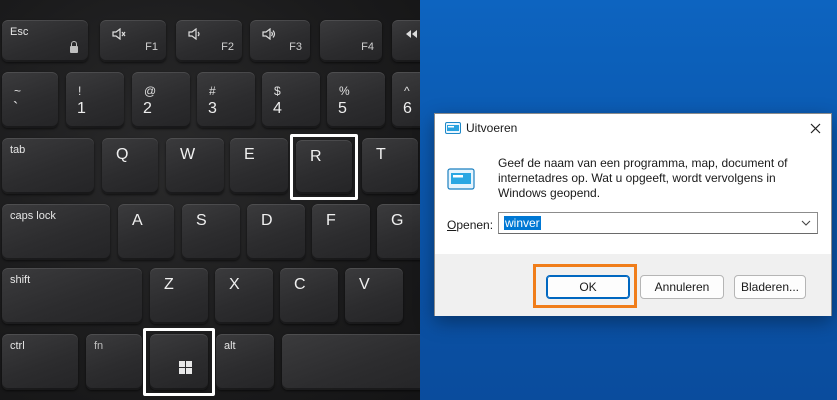  Describe the element at coordinates (374, 296) in the screenshot. I see `key-v: V` at that location.